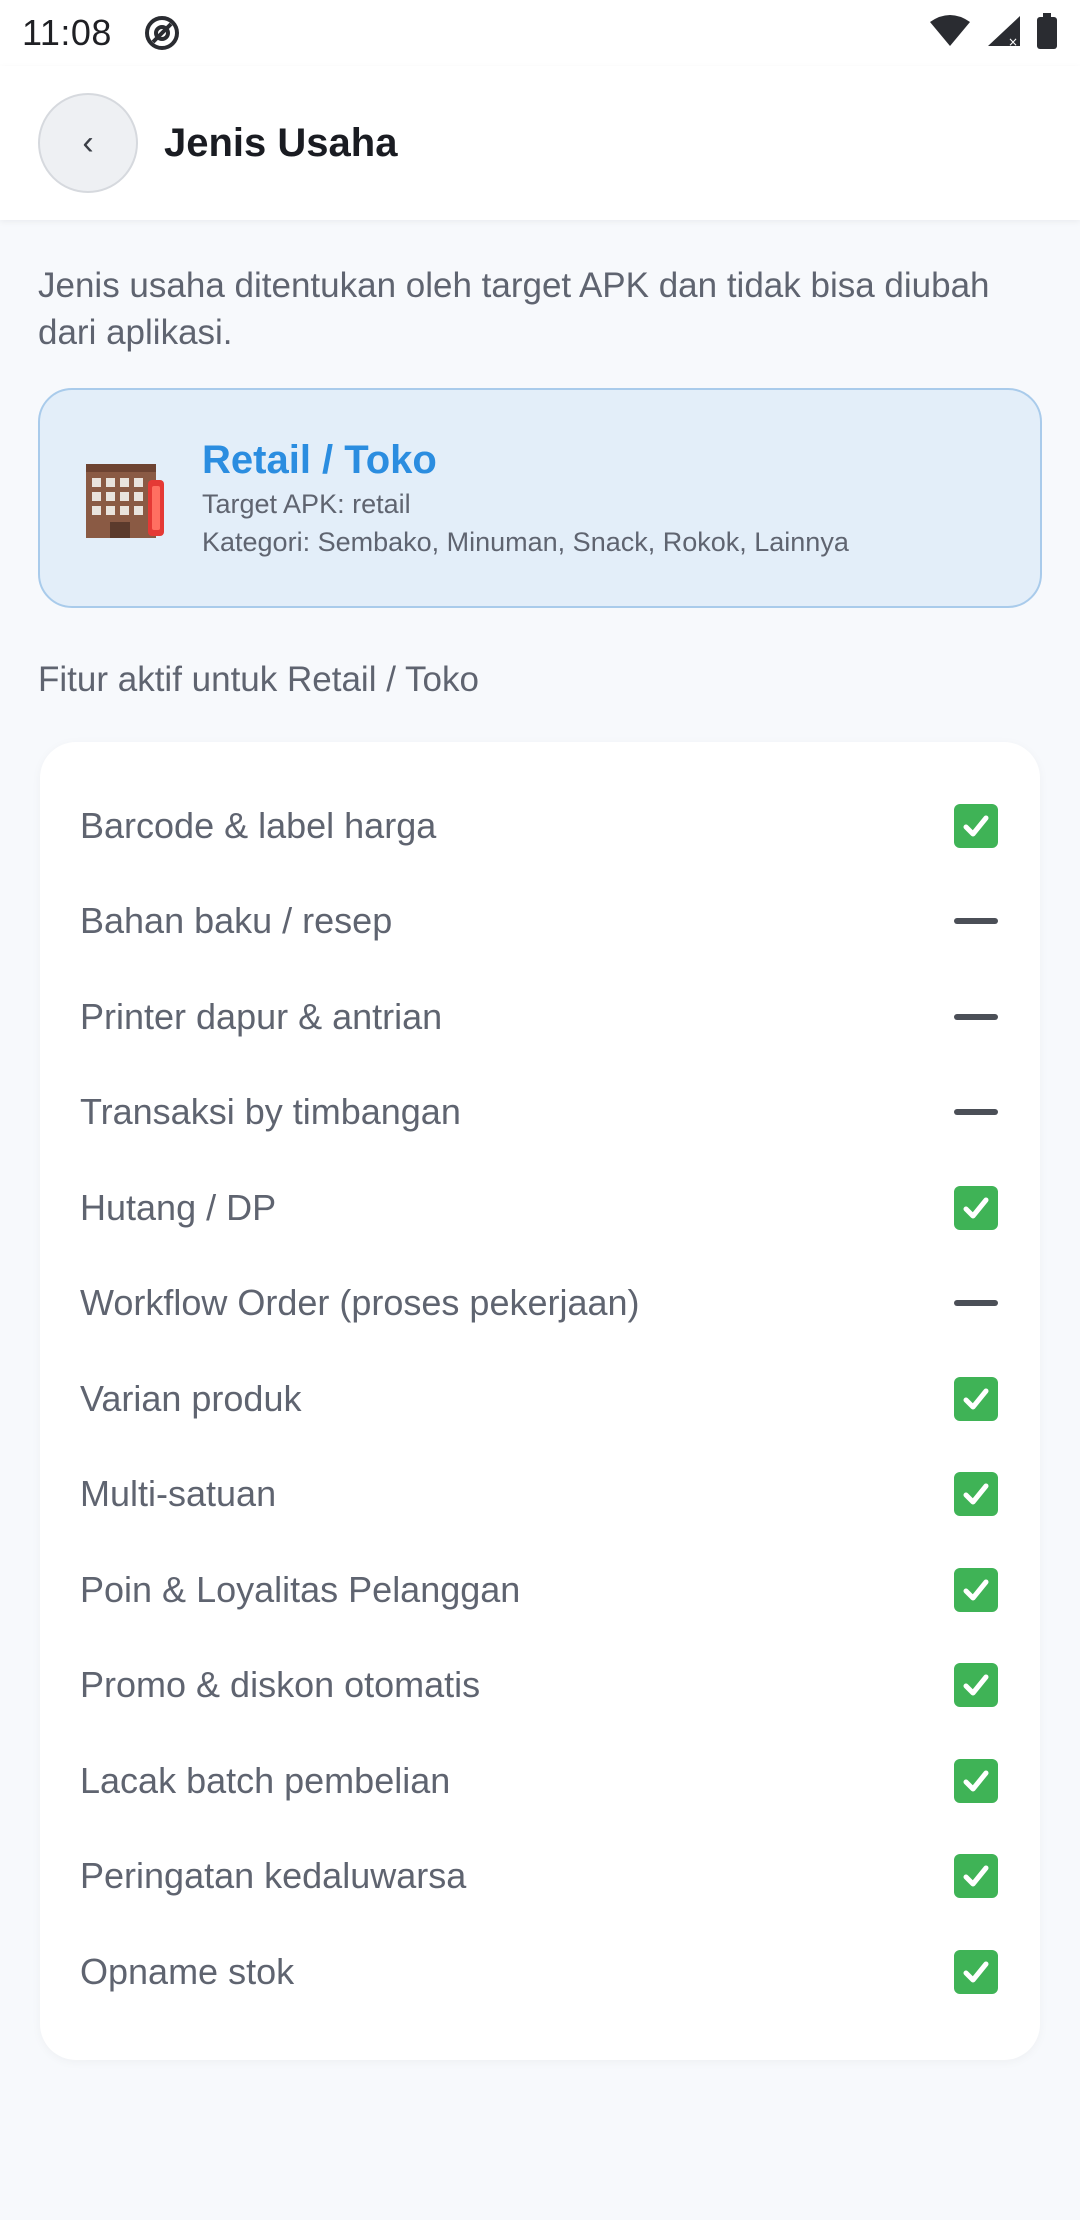 Image resolution: width=1080 pixels, height=2220 pixels. I want to click on feature-label: Opname stok, so click(187, 1971).